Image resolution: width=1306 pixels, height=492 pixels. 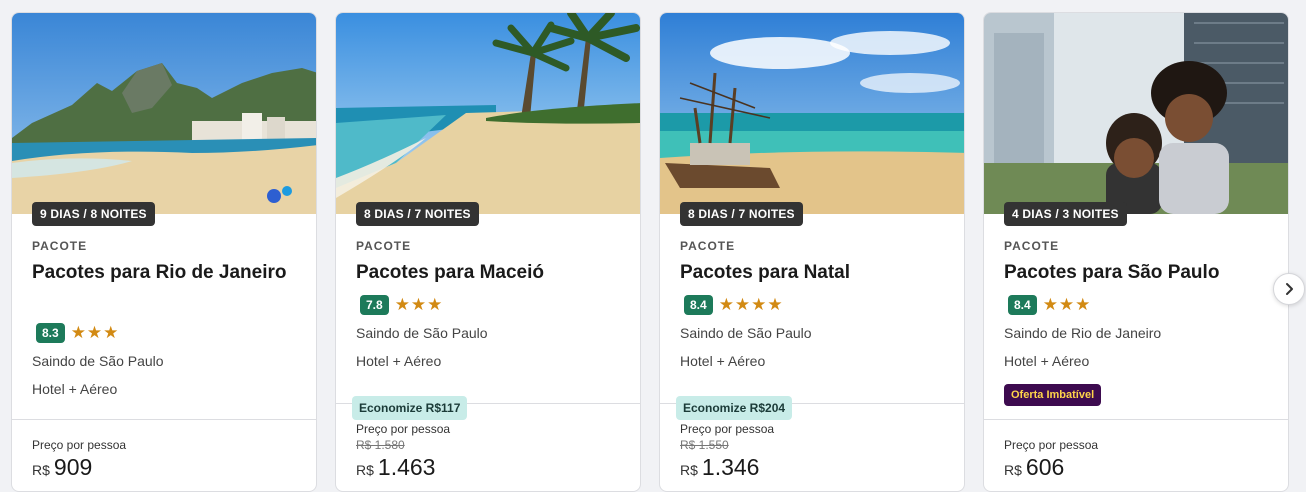 I want to click on chevron-right-icon, so click(x=1289, y=289).